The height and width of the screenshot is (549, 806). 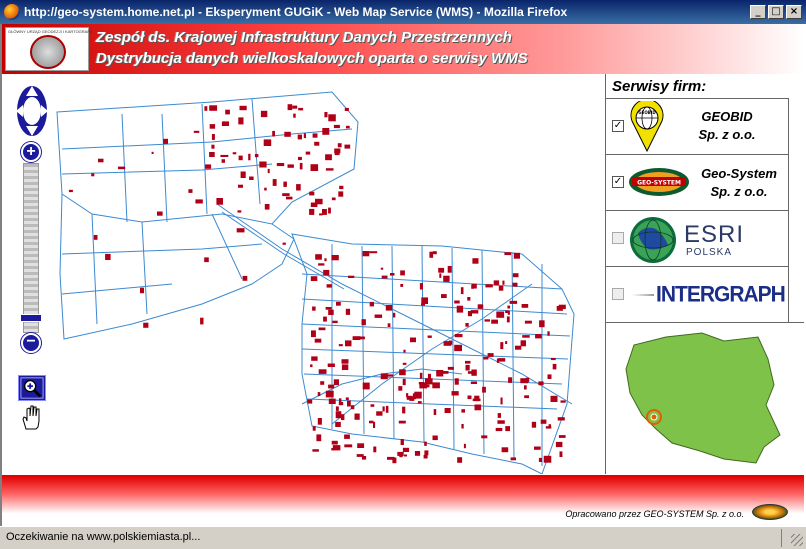 I want to click on esri-checkbox, so click(x=618, y=238).